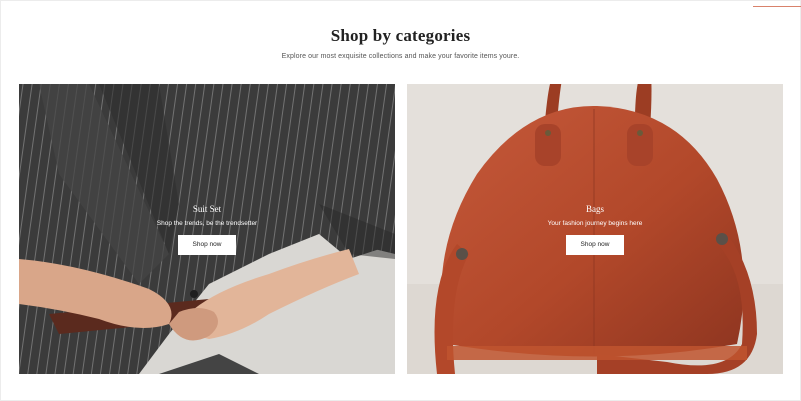 Image resolution: width=801 pixels, height=401 pixels. Describe the element at coordinates (595, 209) in the screenshot. I see `category-title: Bags` at that location.